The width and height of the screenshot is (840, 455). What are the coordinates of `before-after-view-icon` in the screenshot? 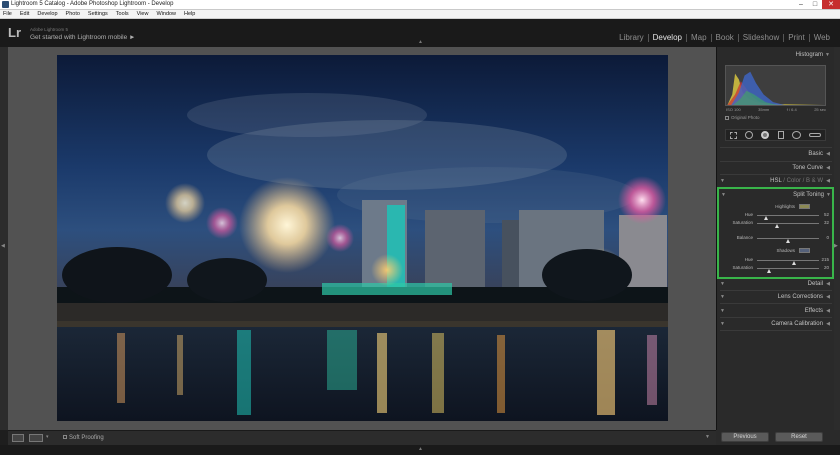 It's located at (36, 438).